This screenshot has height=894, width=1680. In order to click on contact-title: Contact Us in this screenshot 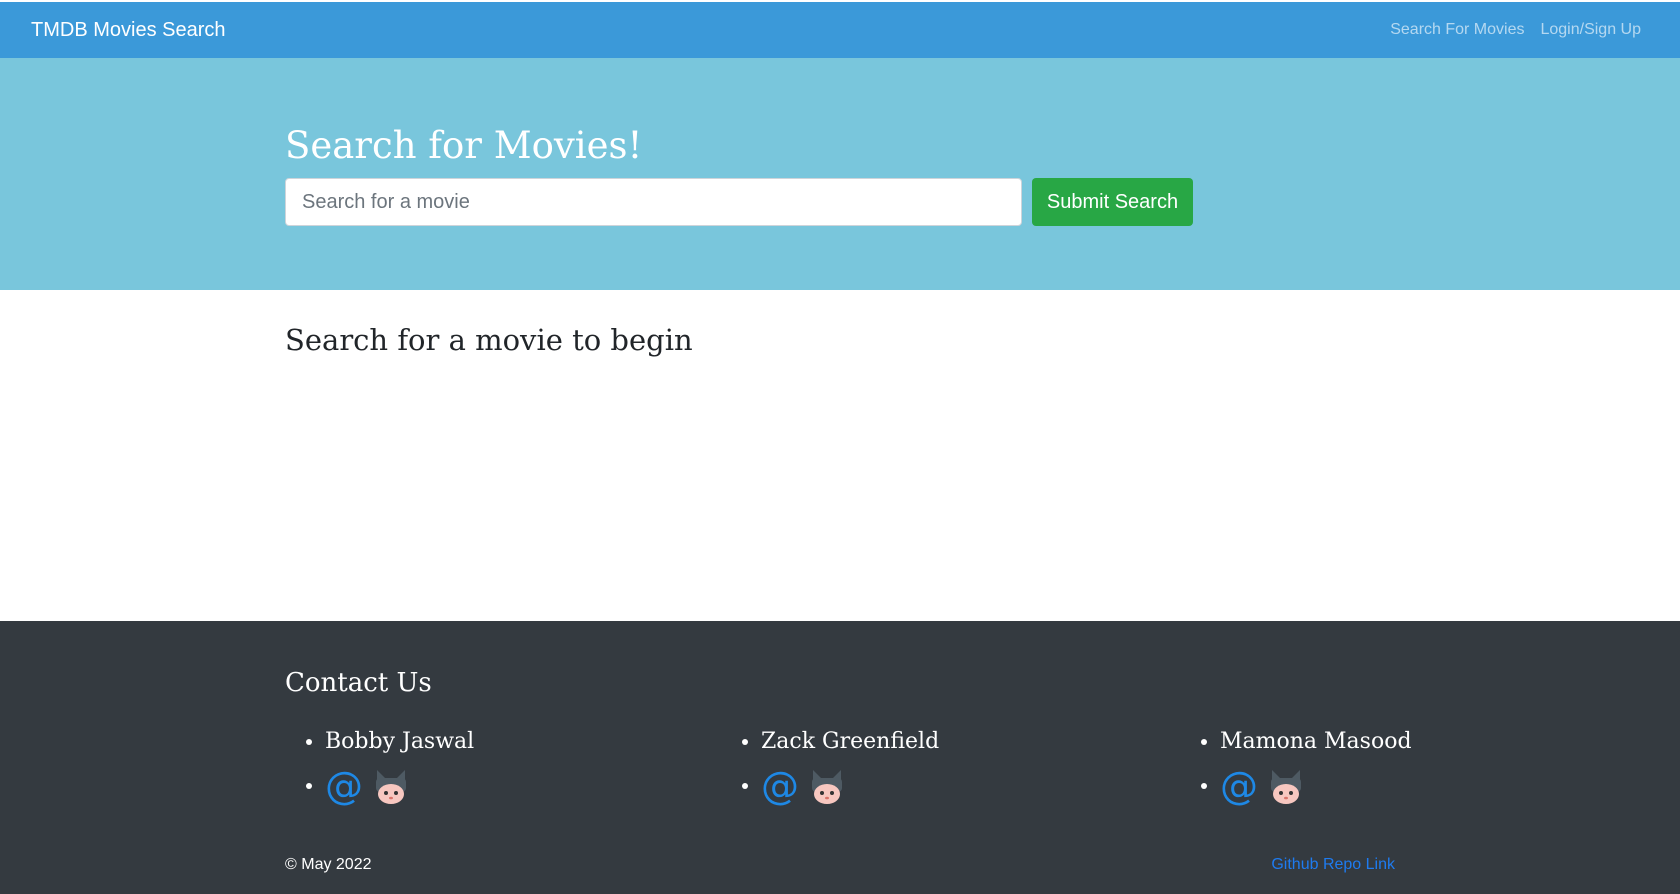, I will do `click(358, 683)`.